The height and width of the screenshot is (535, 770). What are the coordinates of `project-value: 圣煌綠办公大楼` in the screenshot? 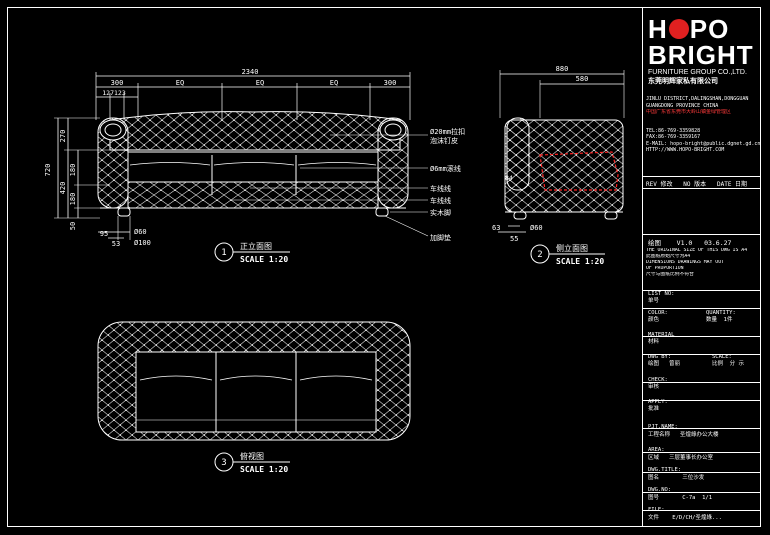 It's located at (699, 435).